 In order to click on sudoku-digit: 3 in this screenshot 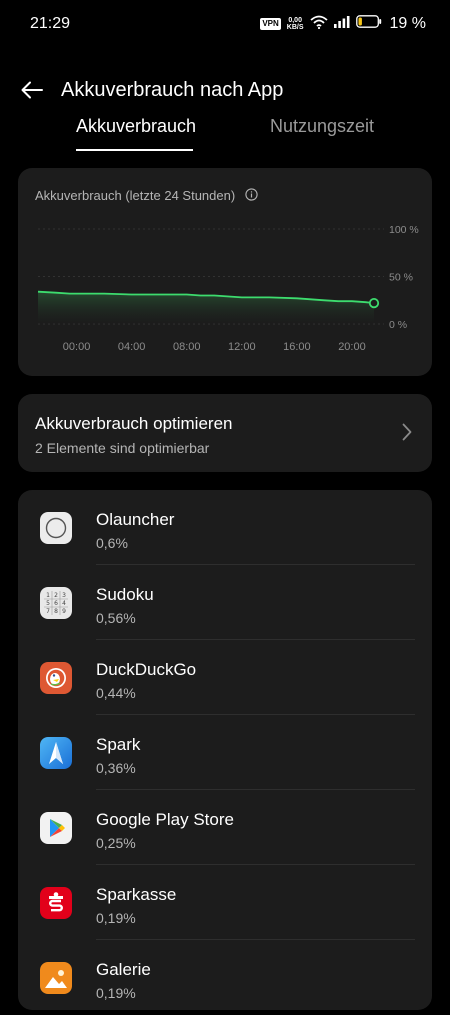, I will do `click(64, 595)`.